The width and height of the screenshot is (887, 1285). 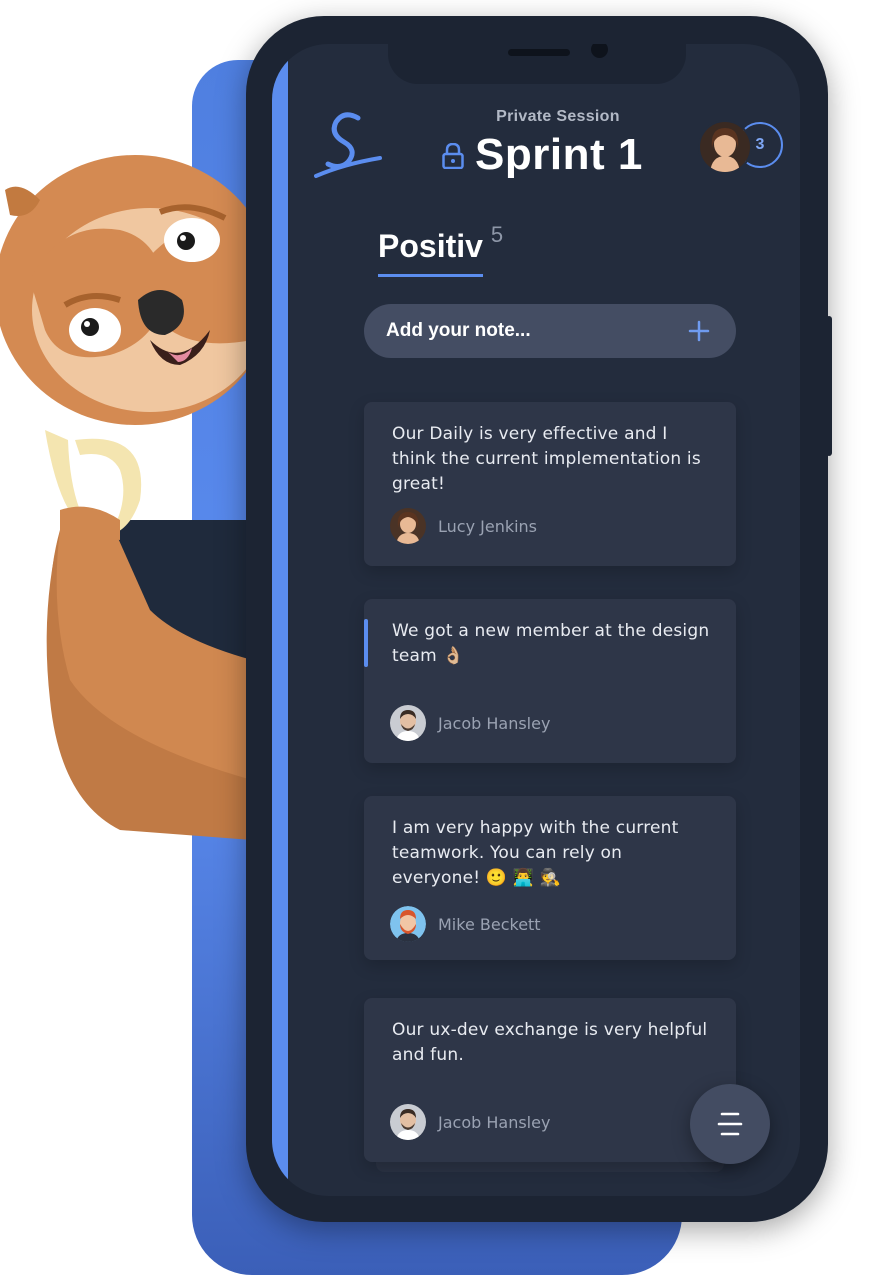 I want to click on selected-marker, so click(x=366, y=643).